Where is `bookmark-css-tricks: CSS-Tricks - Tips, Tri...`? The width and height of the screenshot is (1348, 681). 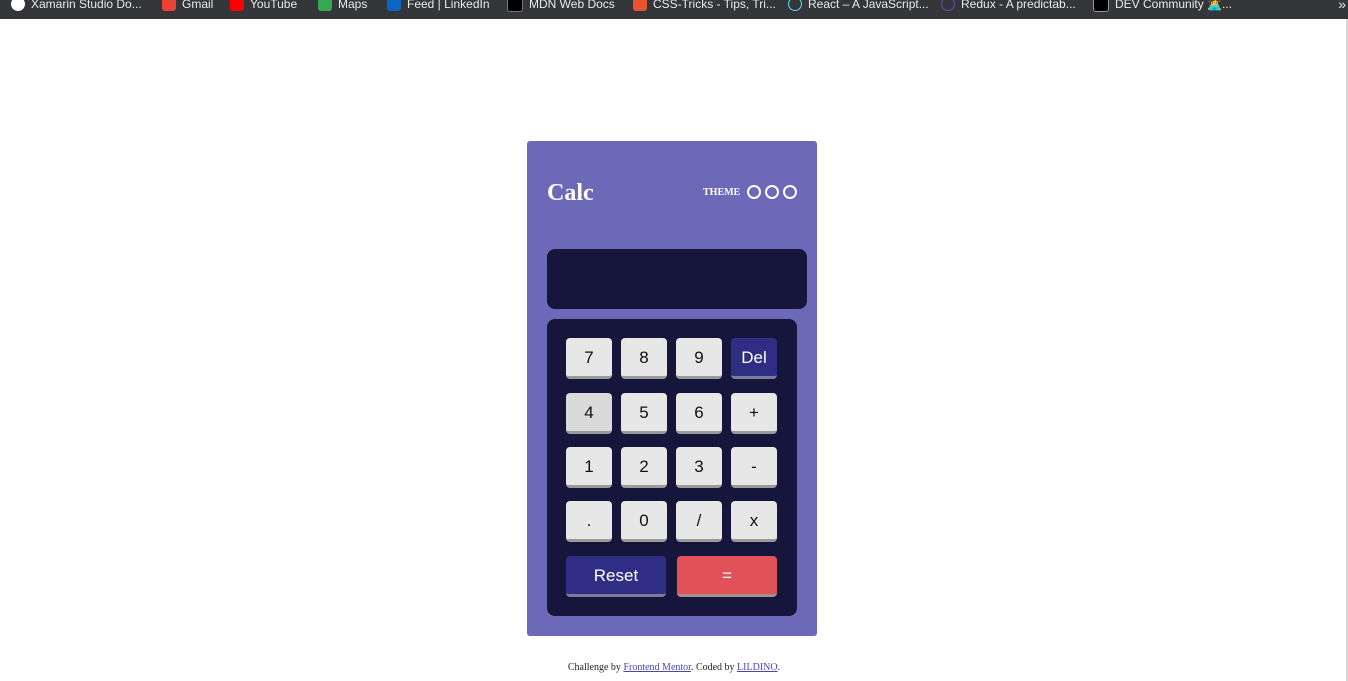
bookmark-css-tricks: CSS-Tricks - Tips, Tri... is located at coordinates (704, 7).